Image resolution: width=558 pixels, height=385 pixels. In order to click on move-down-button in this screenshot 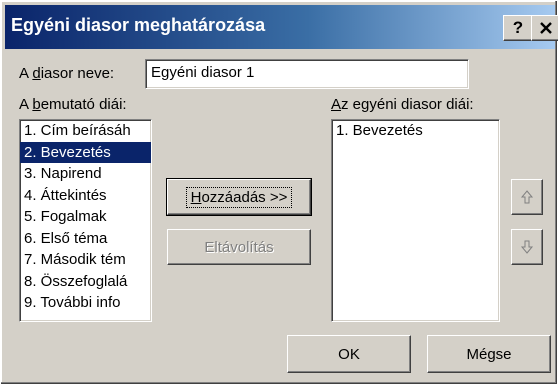, I will do `click(527, 247)`.